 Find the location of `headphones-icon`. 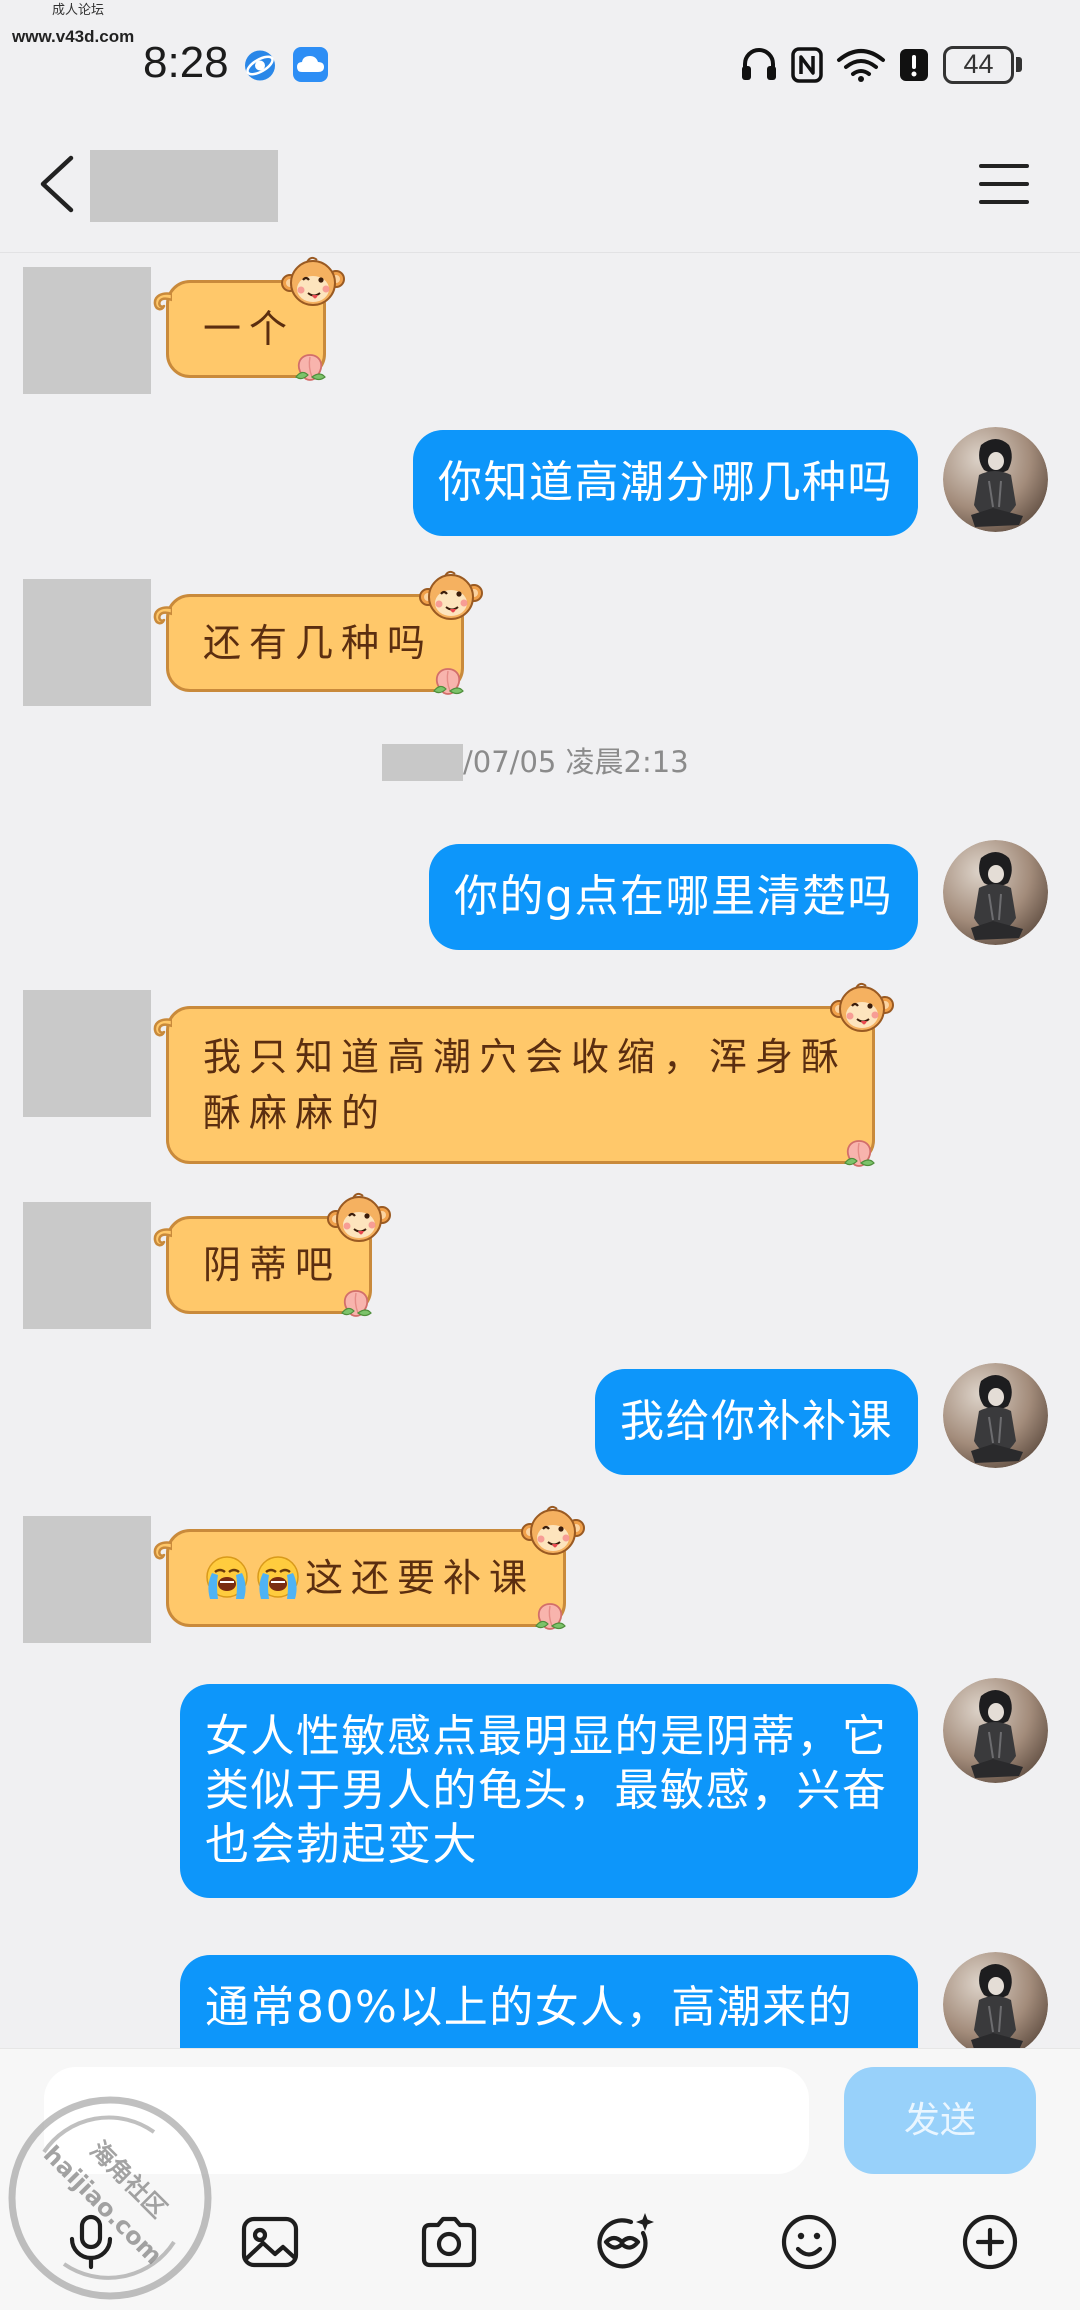

headphones-icon is located at coordinates (759, 64).